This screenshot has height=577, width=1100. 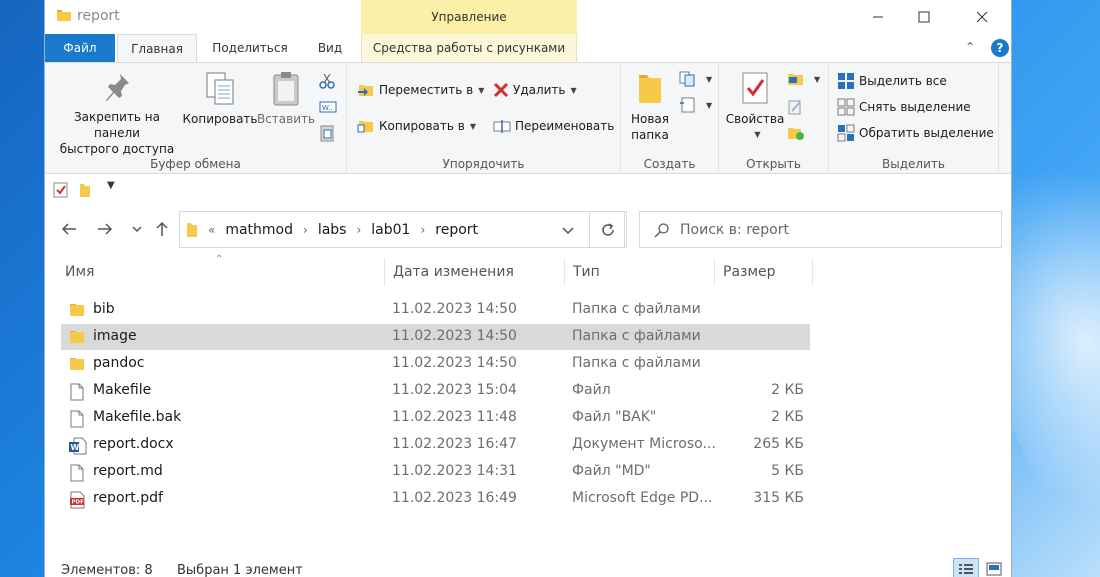 I want to click on close-button, so click(x=982, y=17).